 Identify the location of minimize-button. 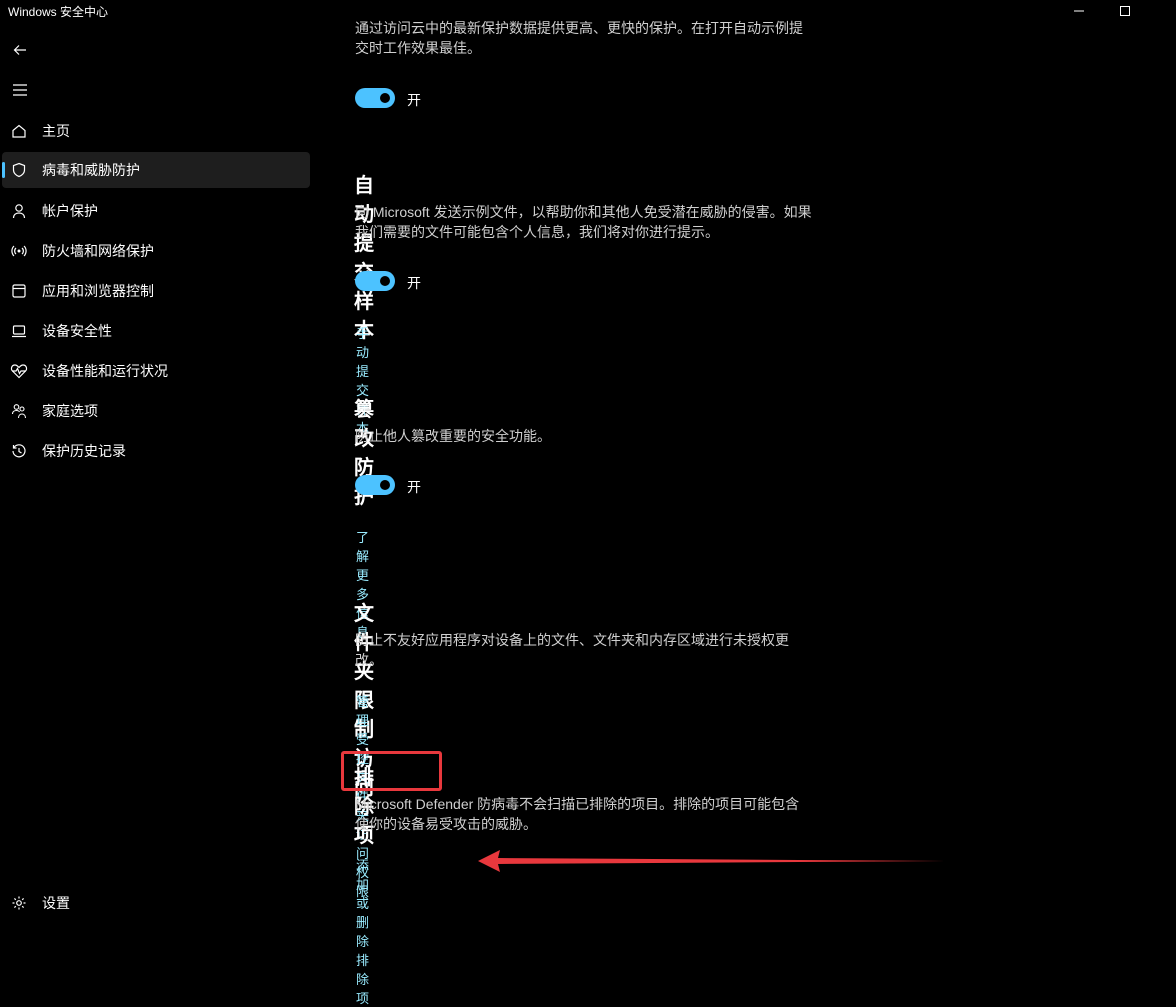
(1079, 11).